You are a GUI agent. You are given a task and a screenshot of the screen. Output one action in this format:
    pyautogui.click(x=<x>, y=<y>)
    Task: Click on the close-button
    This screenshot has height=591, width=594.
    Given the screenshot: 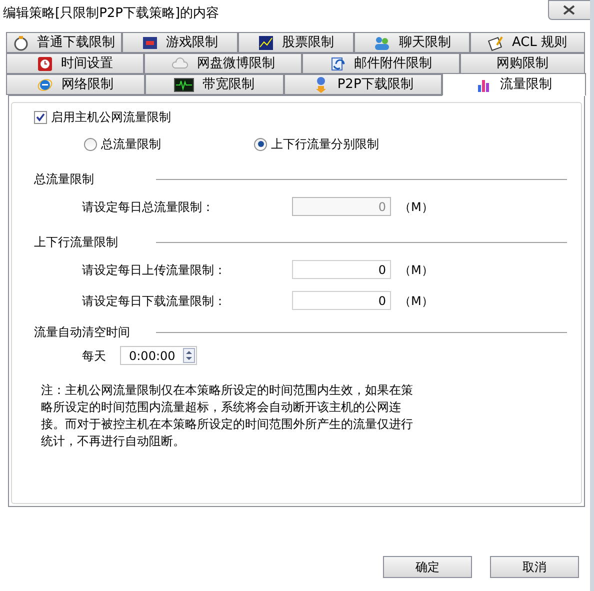 What is the action you would take?
    pyautogui.click(x=569, y=10)
    